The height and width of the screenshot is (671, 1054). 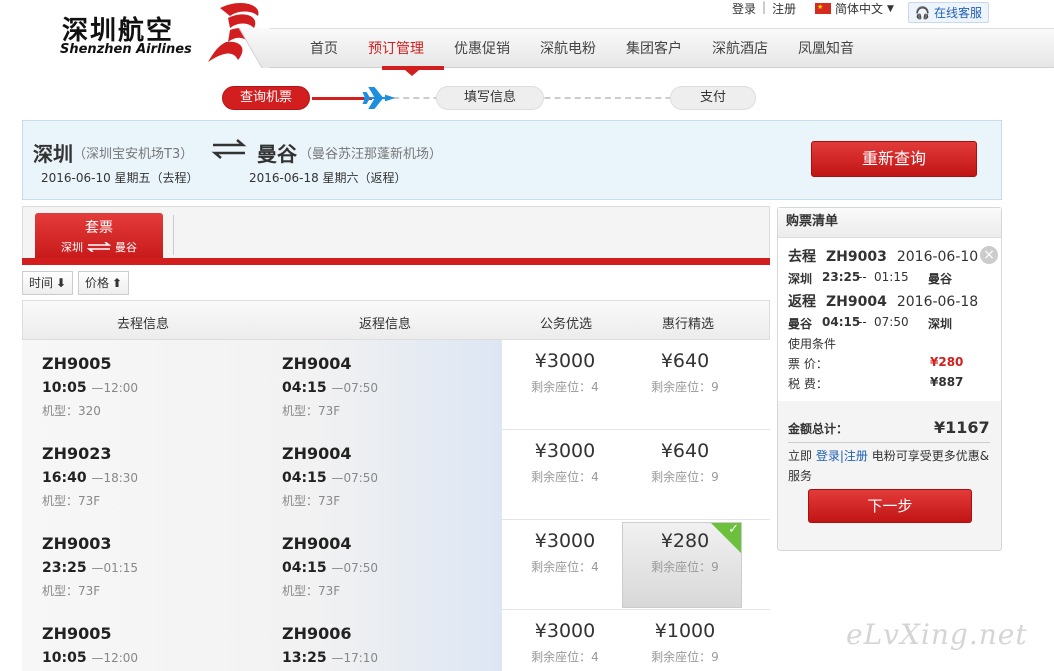 I want to click on nav-item-phoenix-miles: 凤凰知音, so click(x=826, y=48).